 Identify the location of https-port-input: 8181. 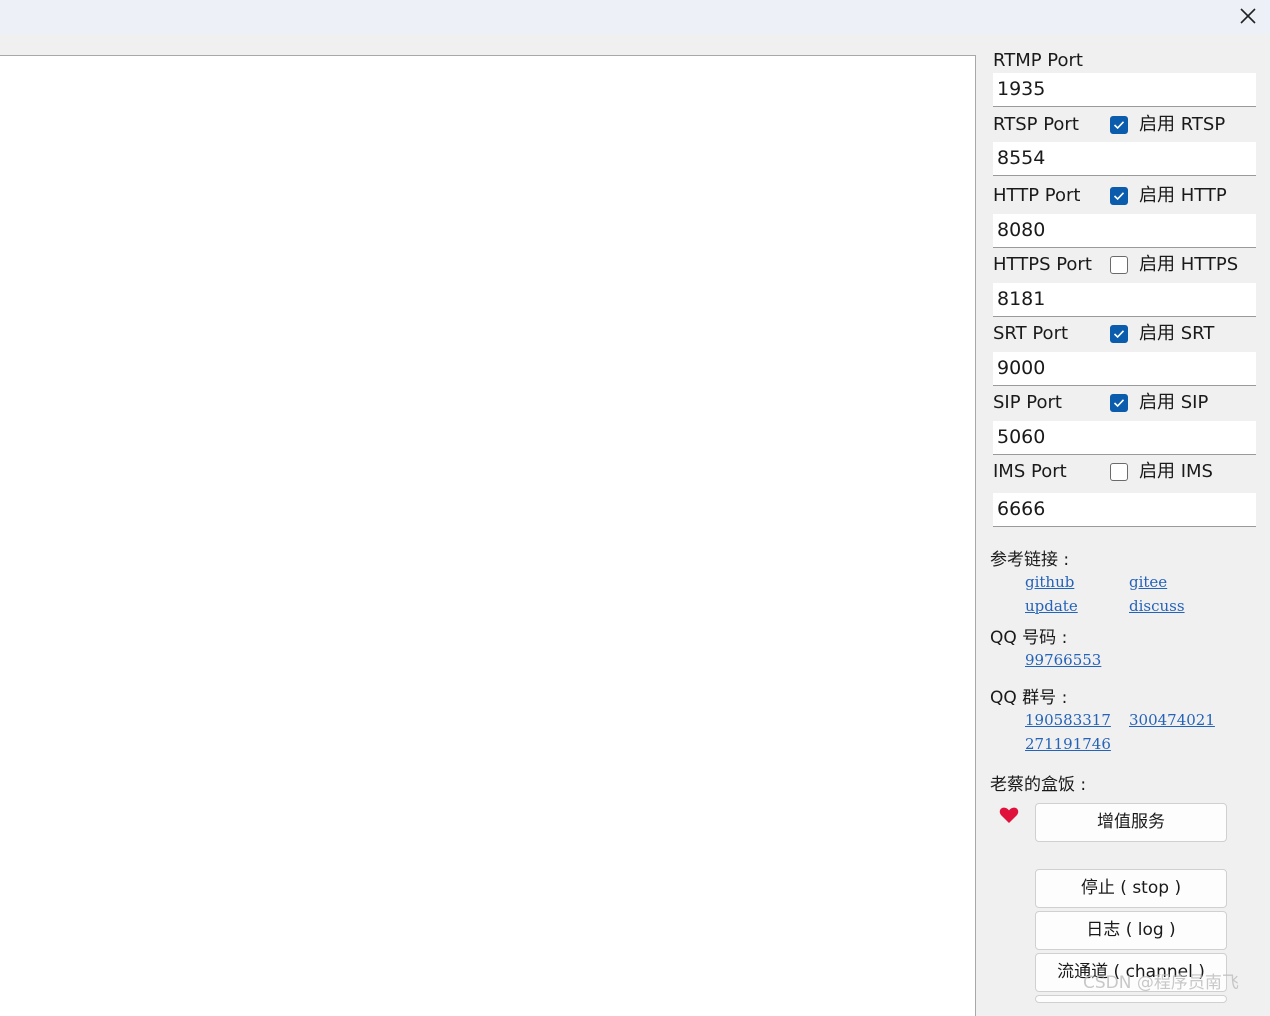
(1124, 300).